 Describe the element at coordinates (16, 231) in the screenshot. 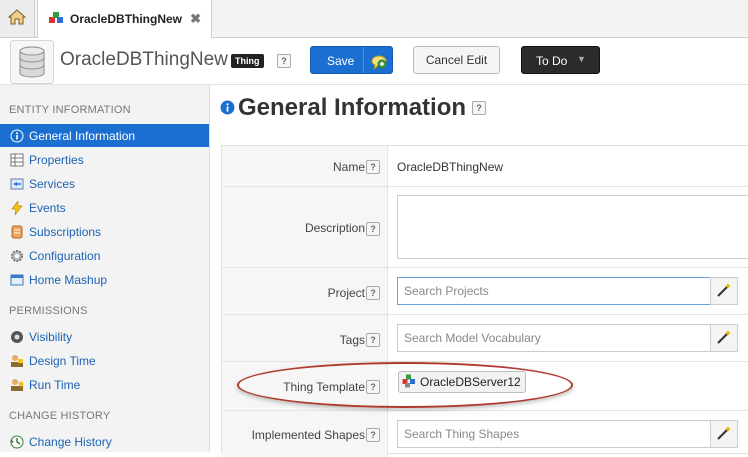

I see `subscriptions-icon` at that location.